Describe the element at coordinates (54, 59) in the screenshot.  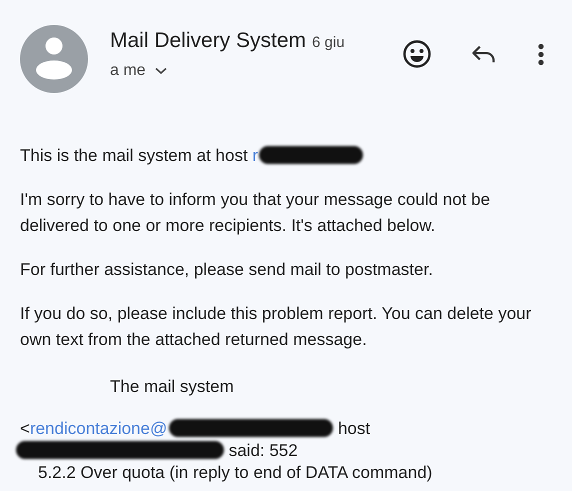
I see `avatar-icon` at that location.